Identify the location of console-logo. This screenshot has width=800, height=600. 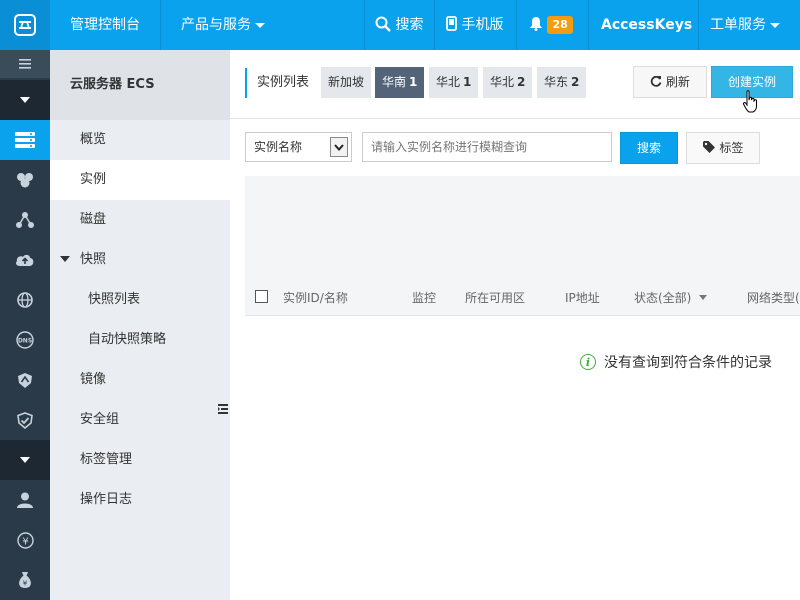
(25, 25).